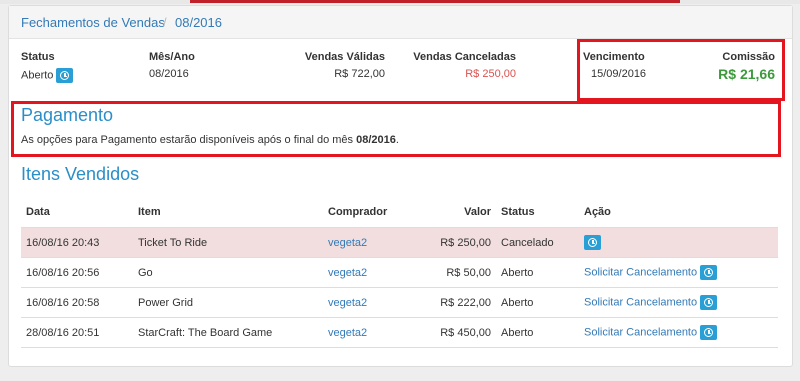 Image resolution: width=800 pixels, height=381 pixels. Describe the element at coordinates (77, 302) in the screenshot. I see `cell-data: 16/08/16 20:58` at that location.